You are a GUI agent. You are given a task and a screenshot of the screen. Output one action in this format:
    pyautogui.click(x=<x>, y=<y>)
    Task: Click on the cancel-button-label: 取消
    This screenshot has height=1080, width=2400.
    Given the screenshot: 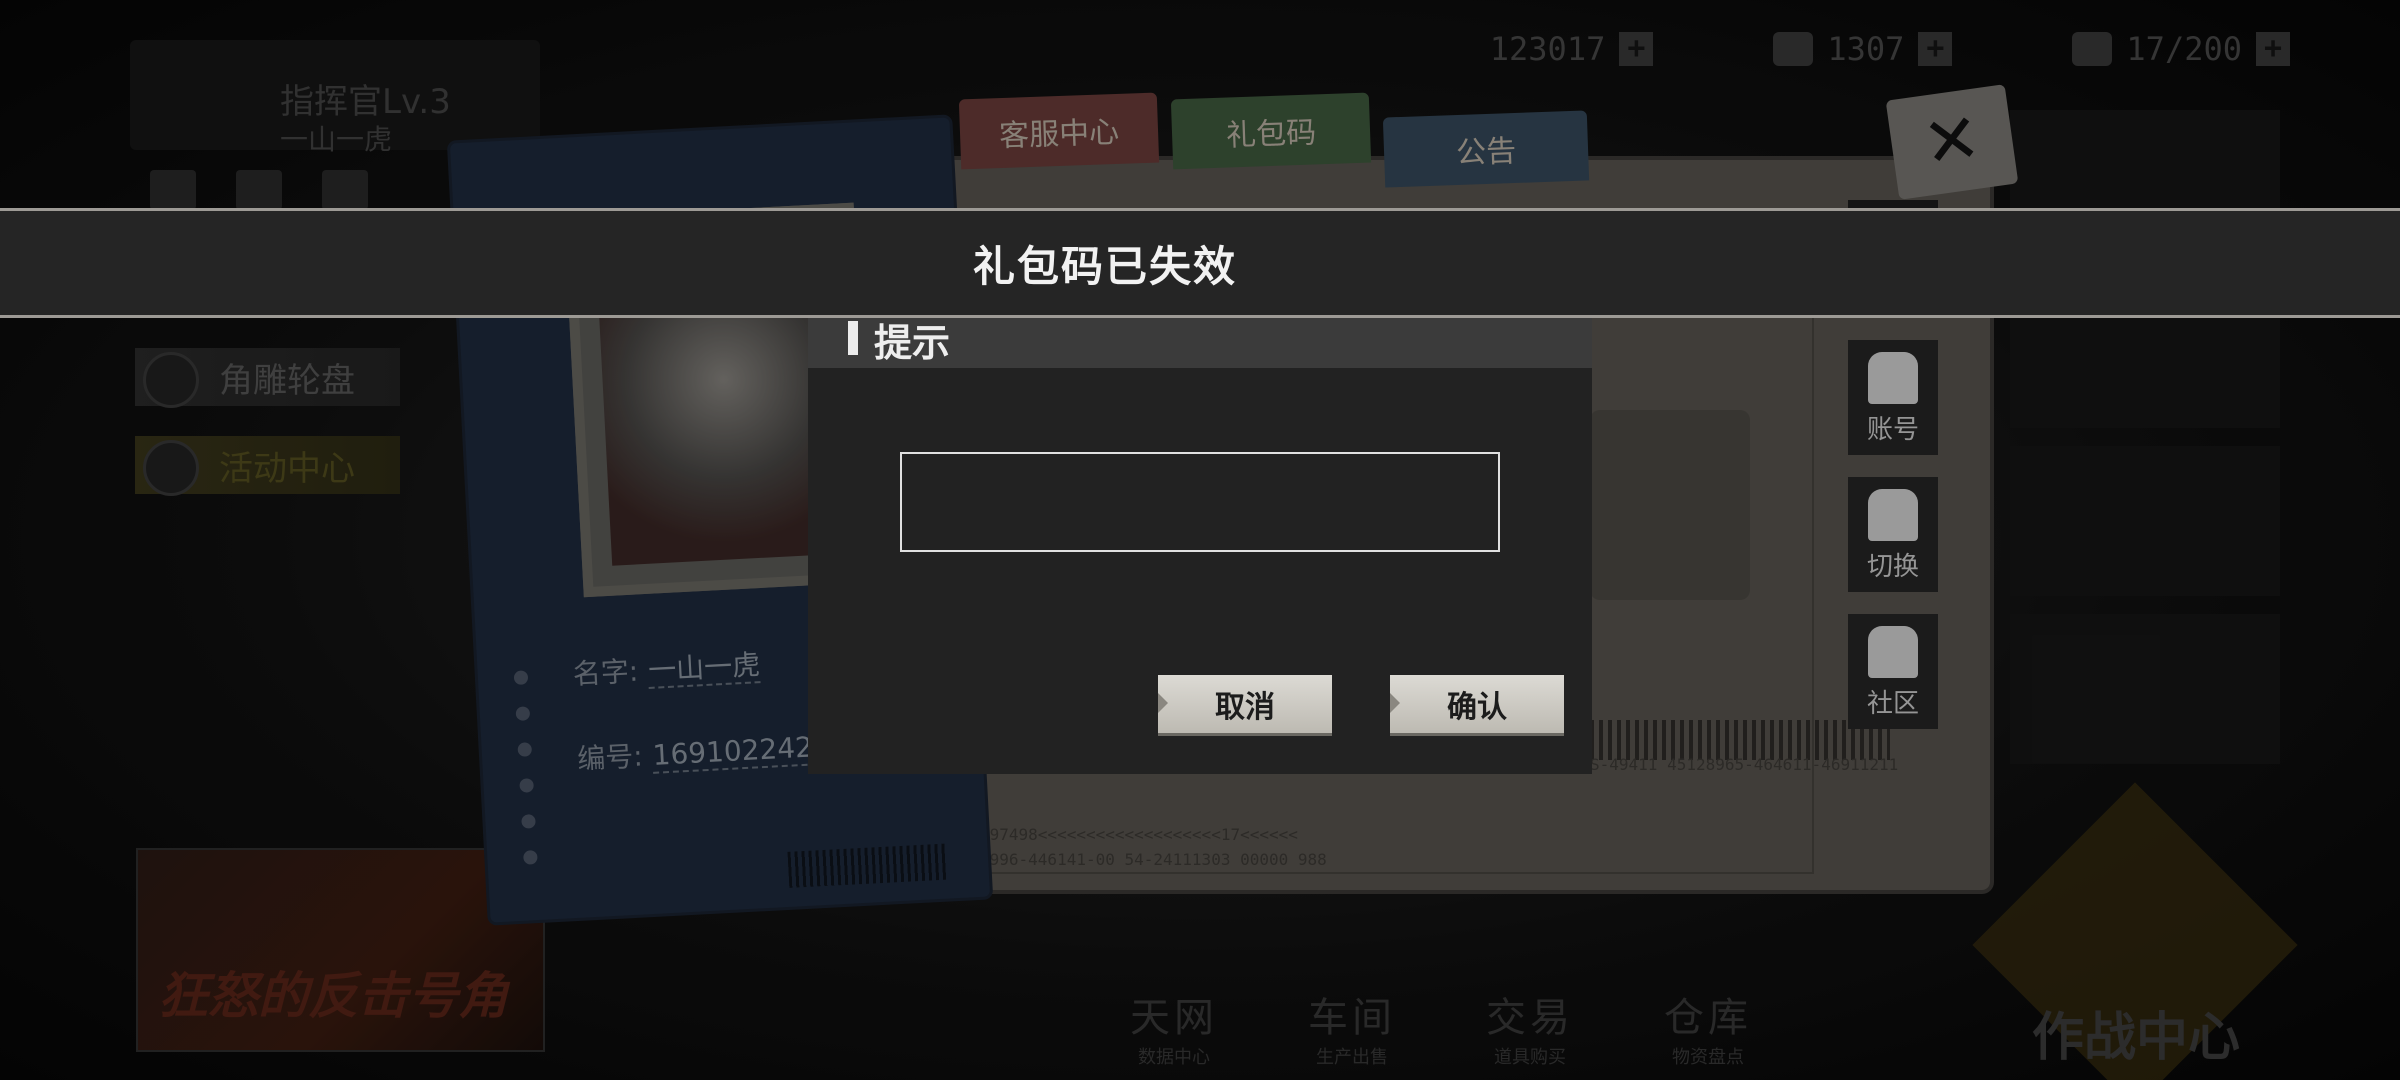 What is the action you would take?
    pyautogui.click(x=1245, y=707)
    